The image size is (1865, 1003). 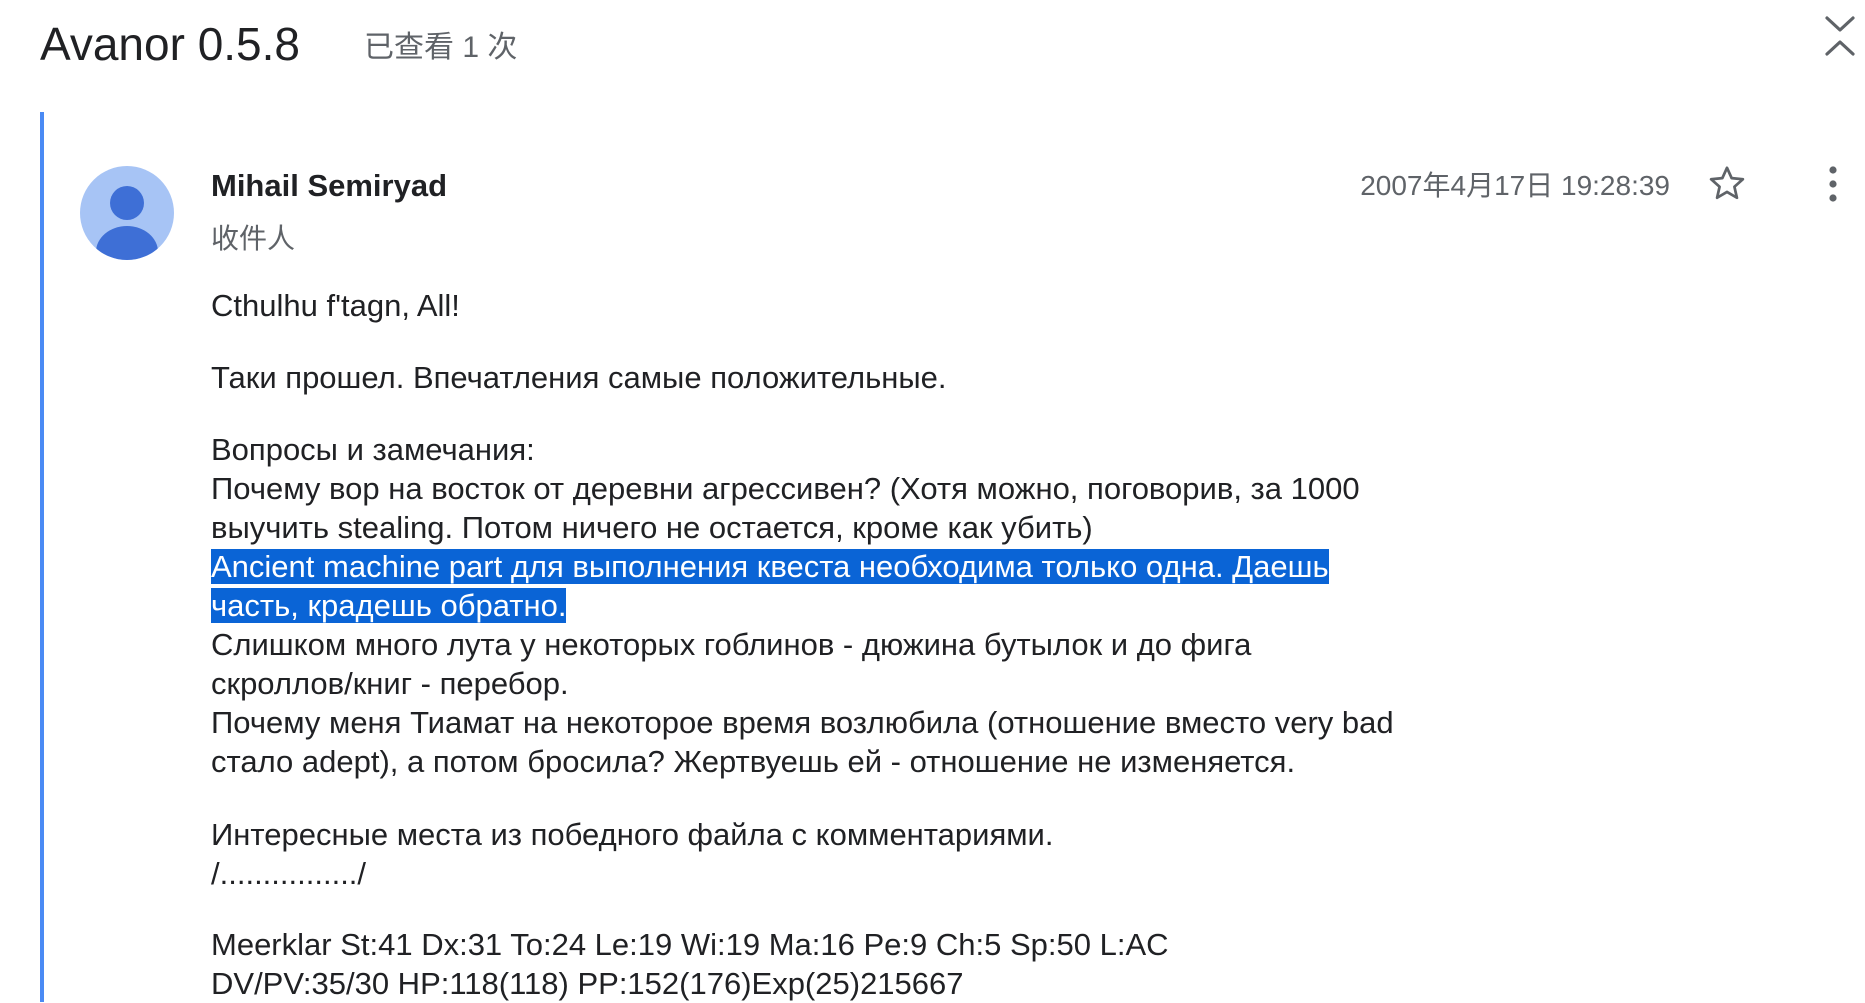 I want to click on thread-title: Avanor 0.5.8, so click(x=170, y=44).